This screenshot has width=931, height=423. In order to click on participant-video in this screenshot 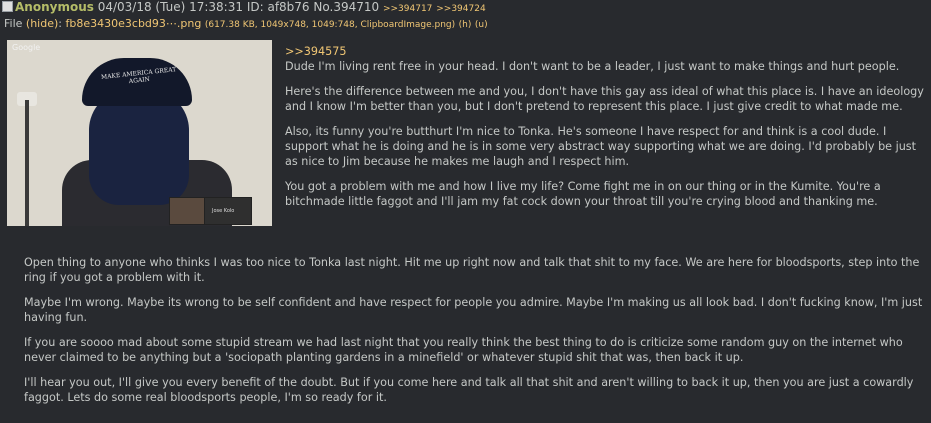, I will do `click(187, 211)`.